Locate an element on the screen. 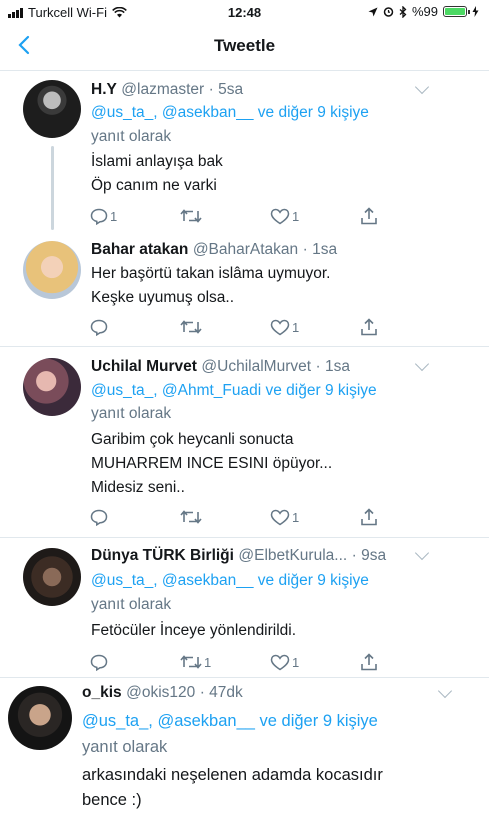 The width and height of the screenshot is (489, 819). tweet-time: · 9sa is located at coordinates (369, 555).